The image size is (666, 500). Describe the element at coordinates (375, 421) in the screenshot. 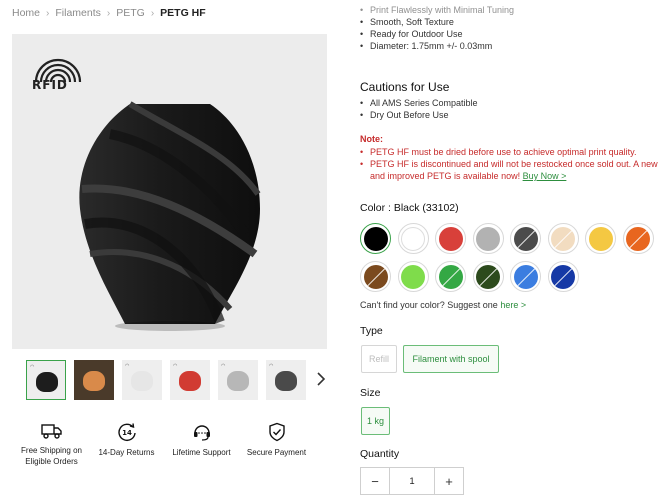

I see `size-option-1kg: 1 kg` at that location.